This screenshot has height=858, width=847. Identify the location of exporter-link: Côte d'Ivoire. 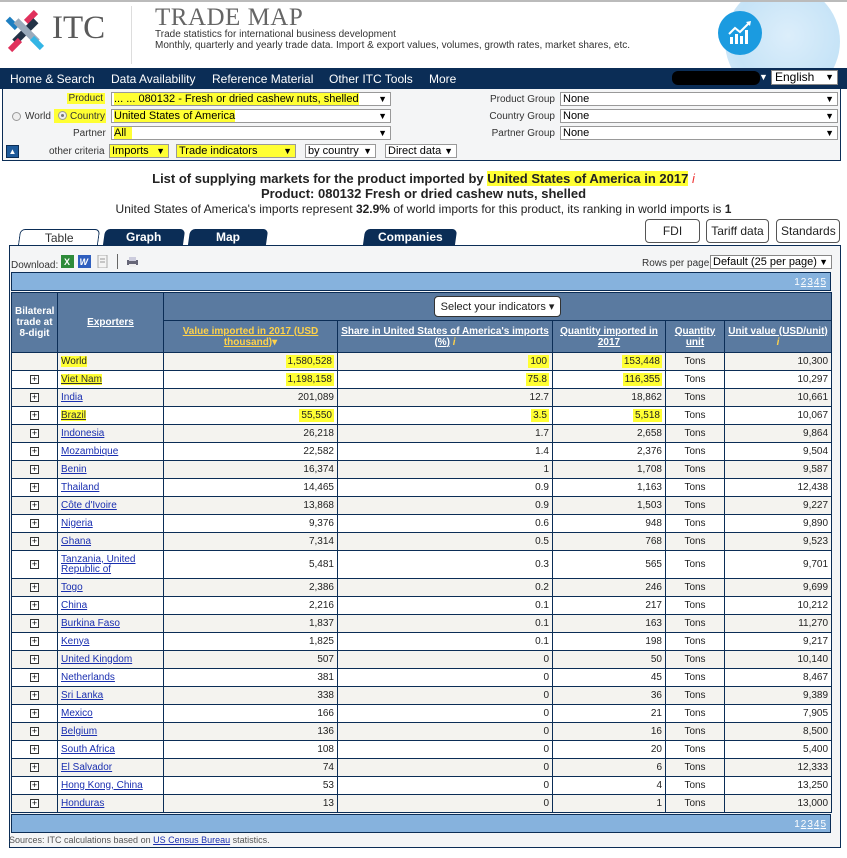
(89, 505).